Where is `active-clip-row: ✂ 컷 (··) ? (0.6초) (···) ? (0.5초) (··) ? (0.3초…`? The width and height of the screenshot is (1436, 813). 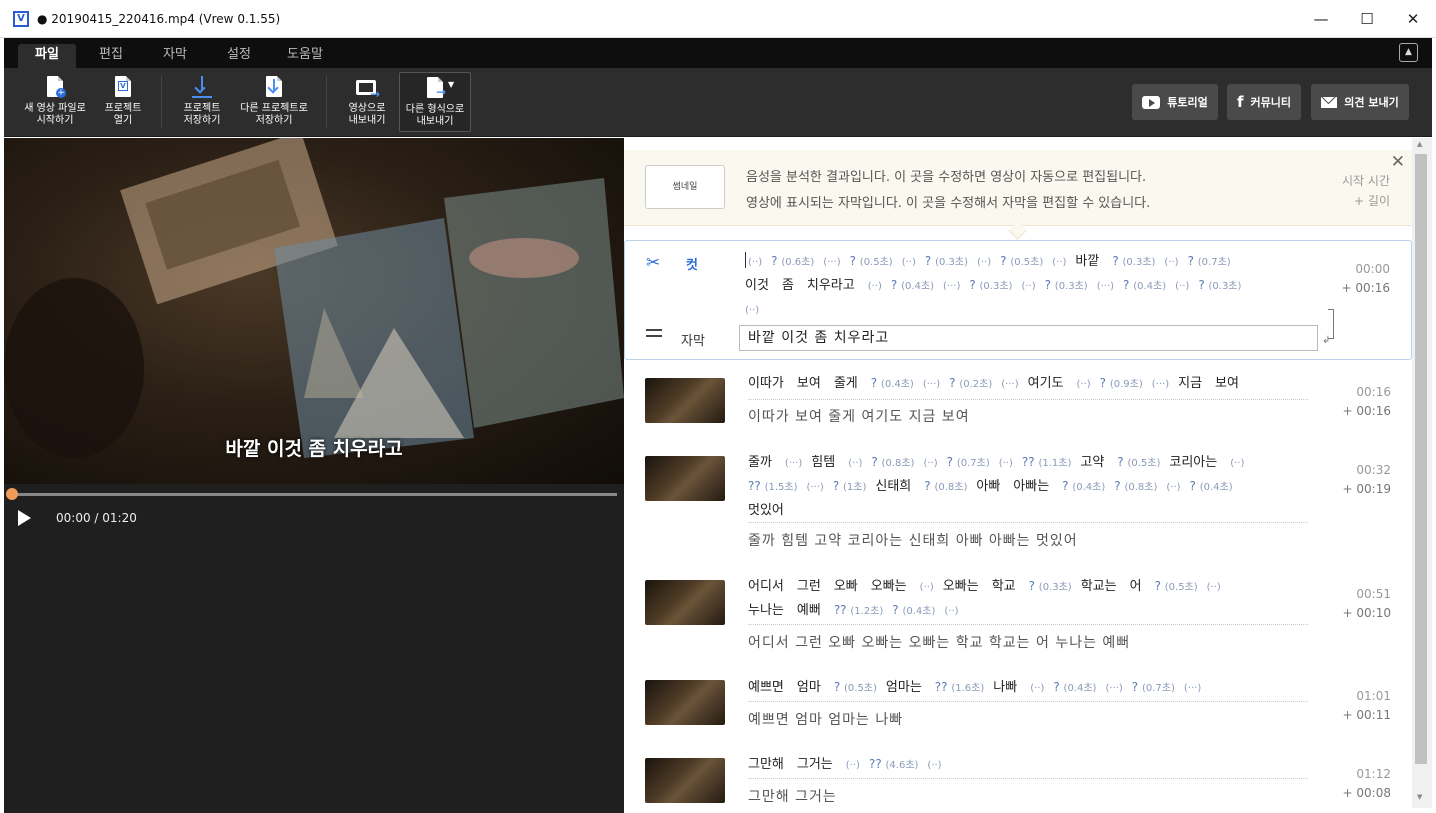
active-clip-row: ✂ 컷 (··) ? (0.6초) (···) ? (0.5초) (··) ? (0.3초… is located at coordinates (1018, 300).